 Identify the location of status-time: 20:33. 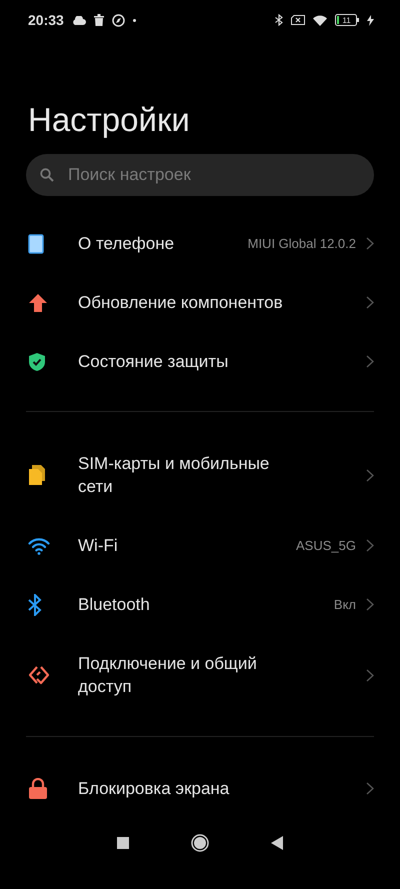
(46, 20).